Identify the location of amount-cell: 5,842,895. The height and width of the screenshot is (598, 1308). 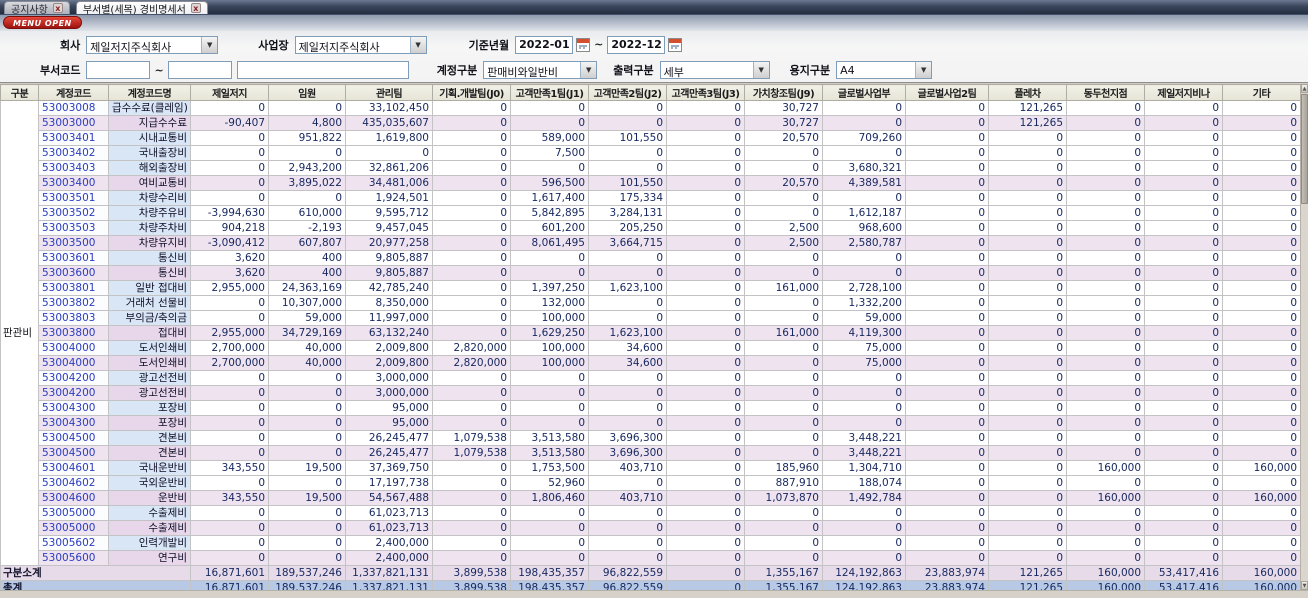
(549, 213).